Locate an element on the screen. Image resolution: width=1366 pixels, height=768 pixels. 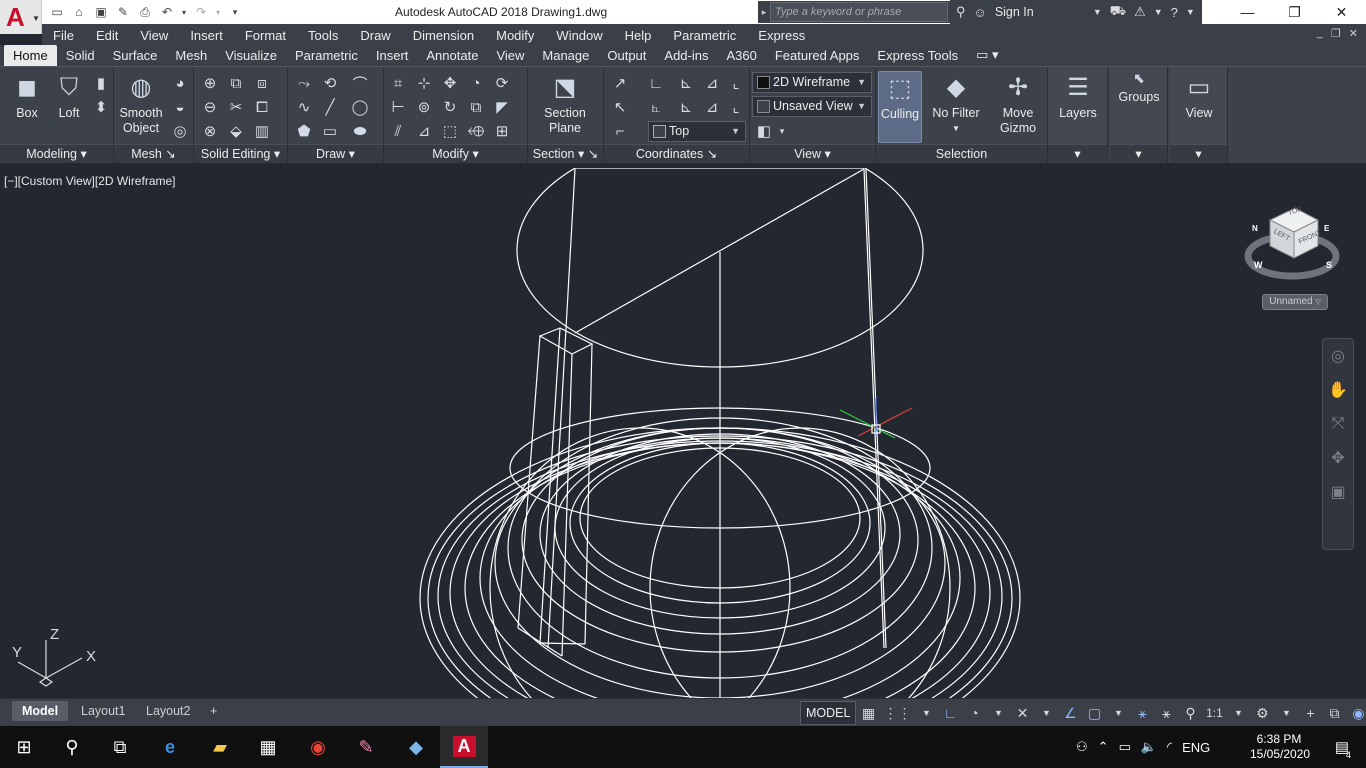
menu-draw: Draw is located at coordinates (375, 35).